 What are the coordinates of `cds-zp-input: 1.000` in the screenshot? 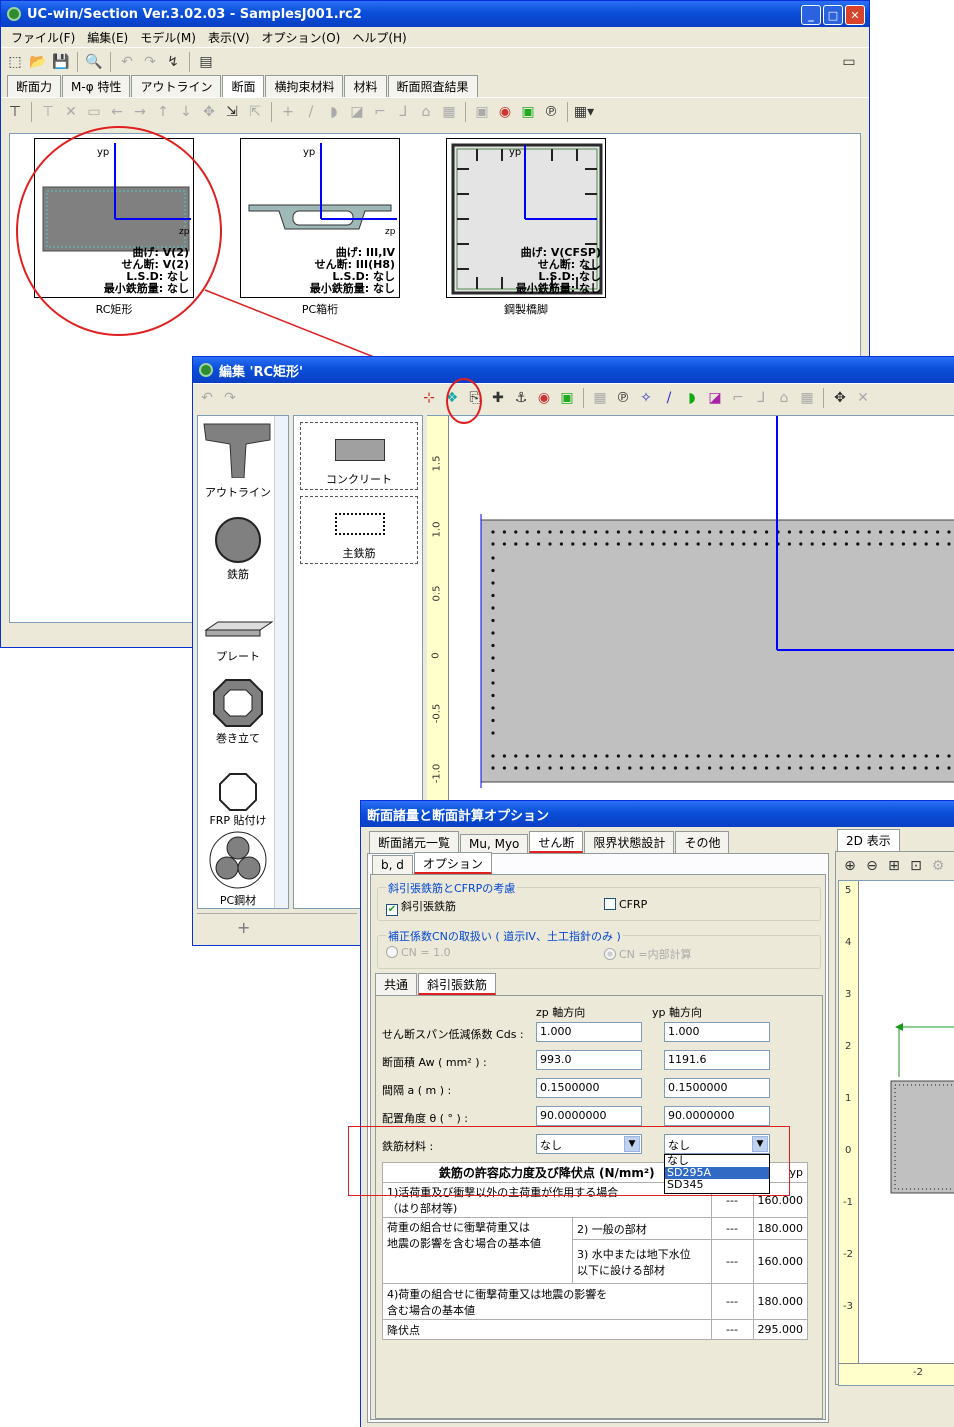 It's located at (589, 1032).